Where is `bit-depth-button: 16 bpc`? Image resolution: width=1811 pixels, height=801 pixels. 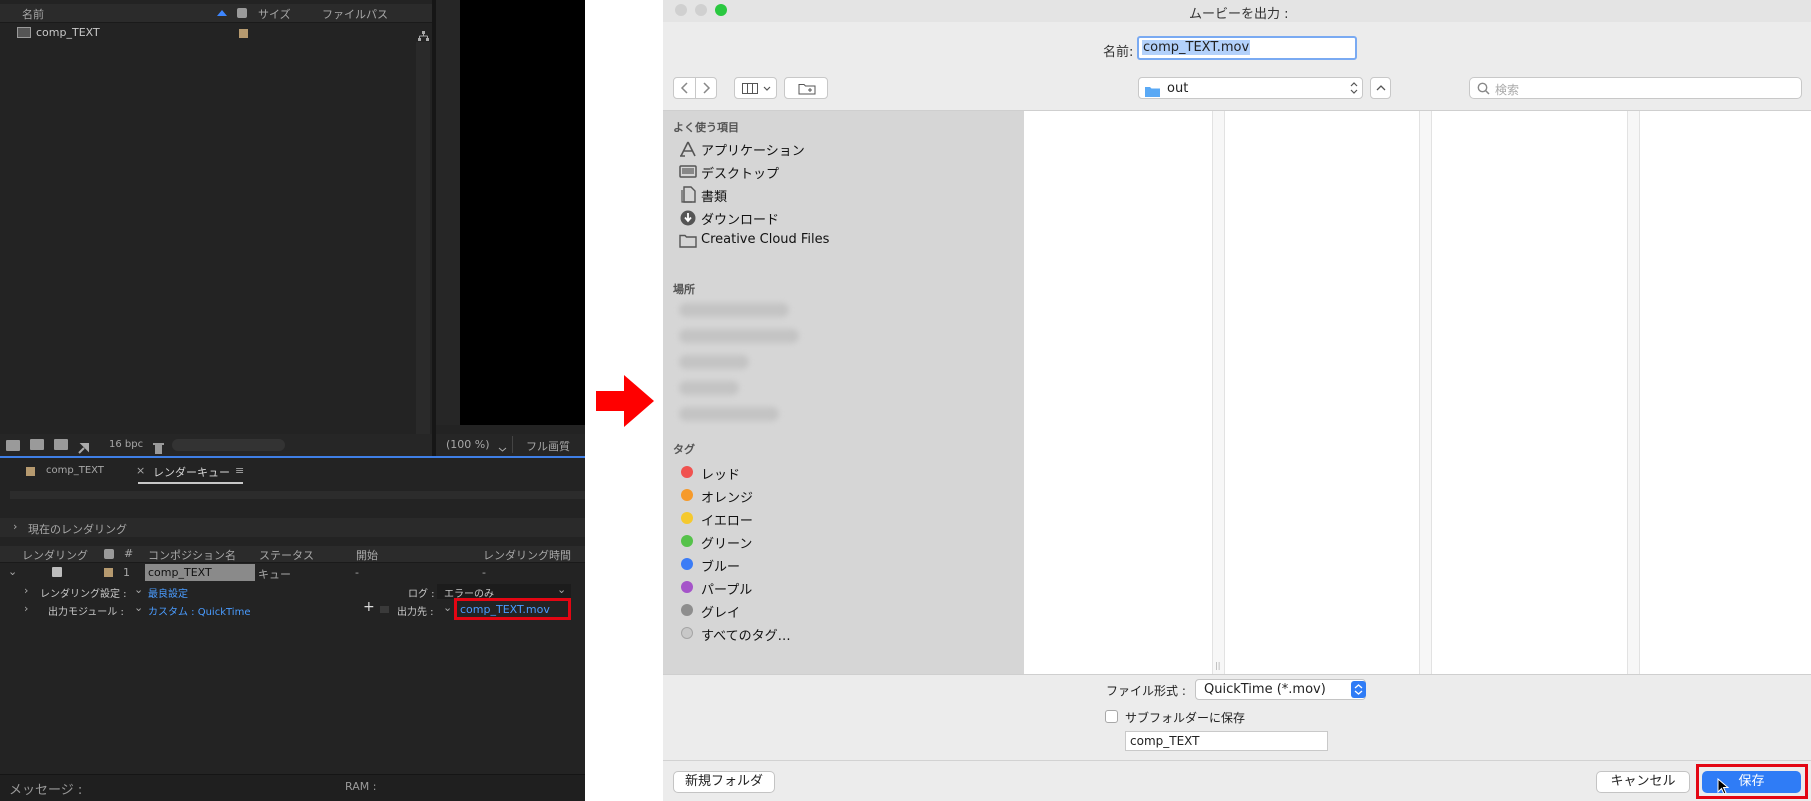 bit-depth-button: 16 bpc is located at coordinates (126, 444).